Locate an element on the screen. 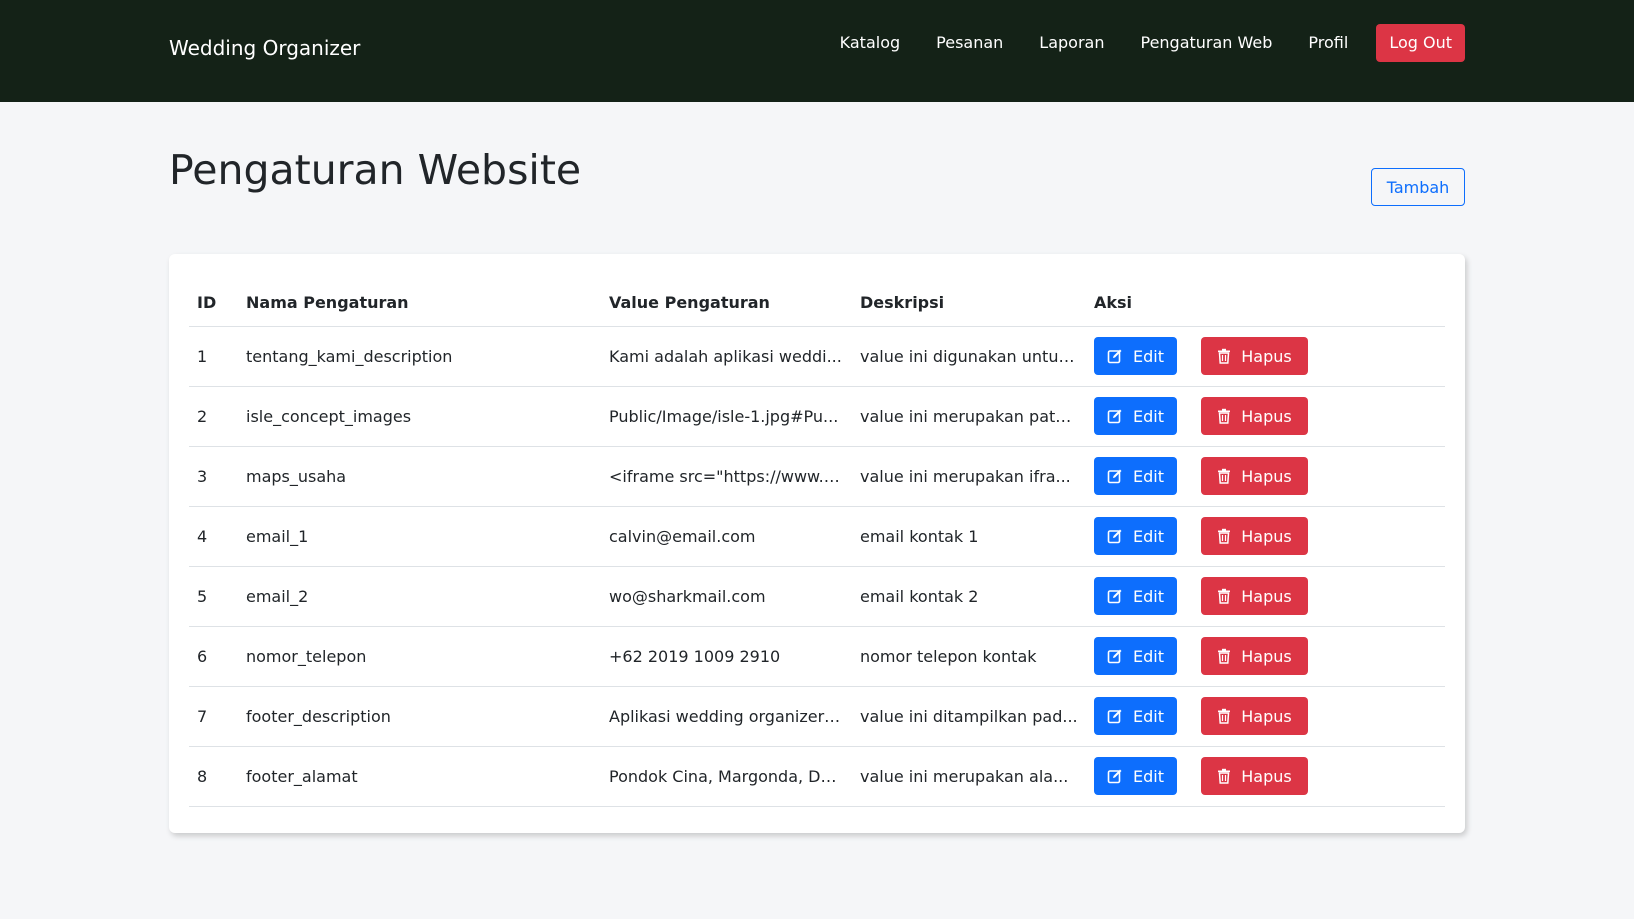  header-value: Value Pengaturan is located at coordinates (726, 303).